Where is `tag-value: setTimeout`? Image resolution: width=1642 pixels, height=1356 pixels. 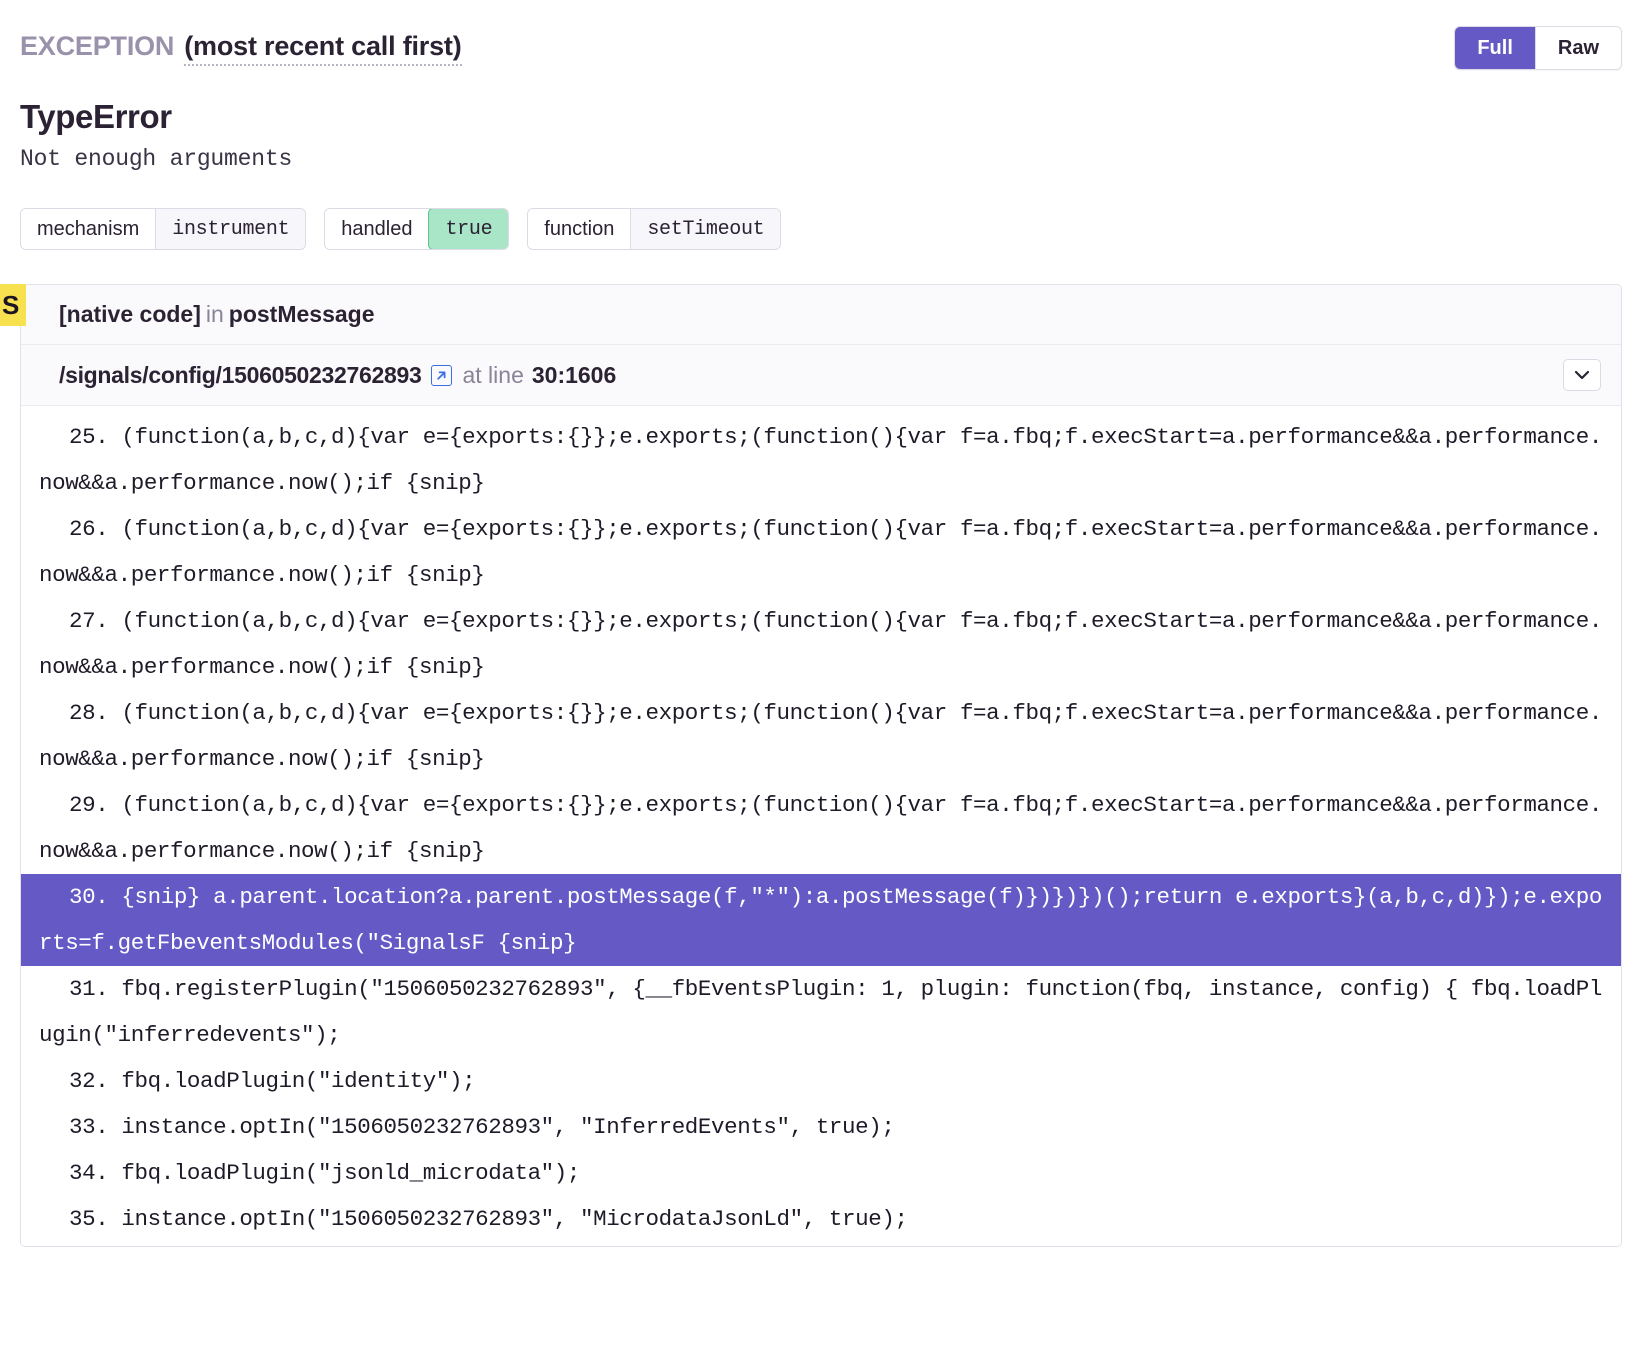 tag-value: setTimeout is located at coordinates (705, 229).